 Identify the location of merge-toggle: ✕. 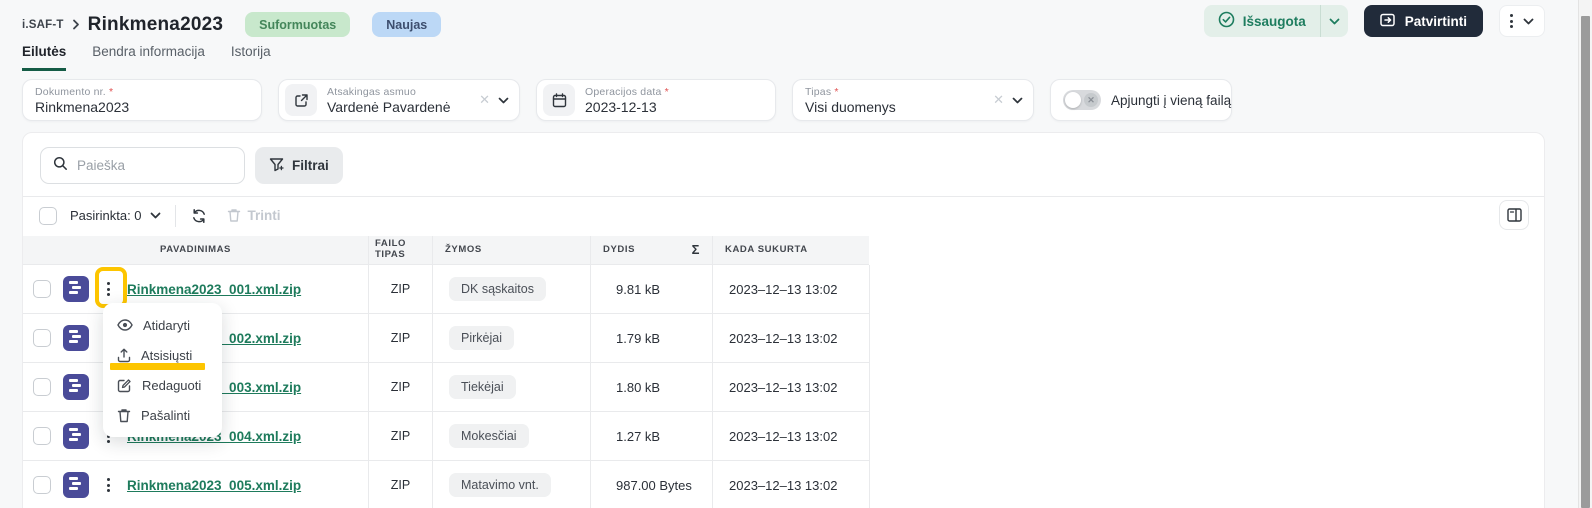
(1082, 100).